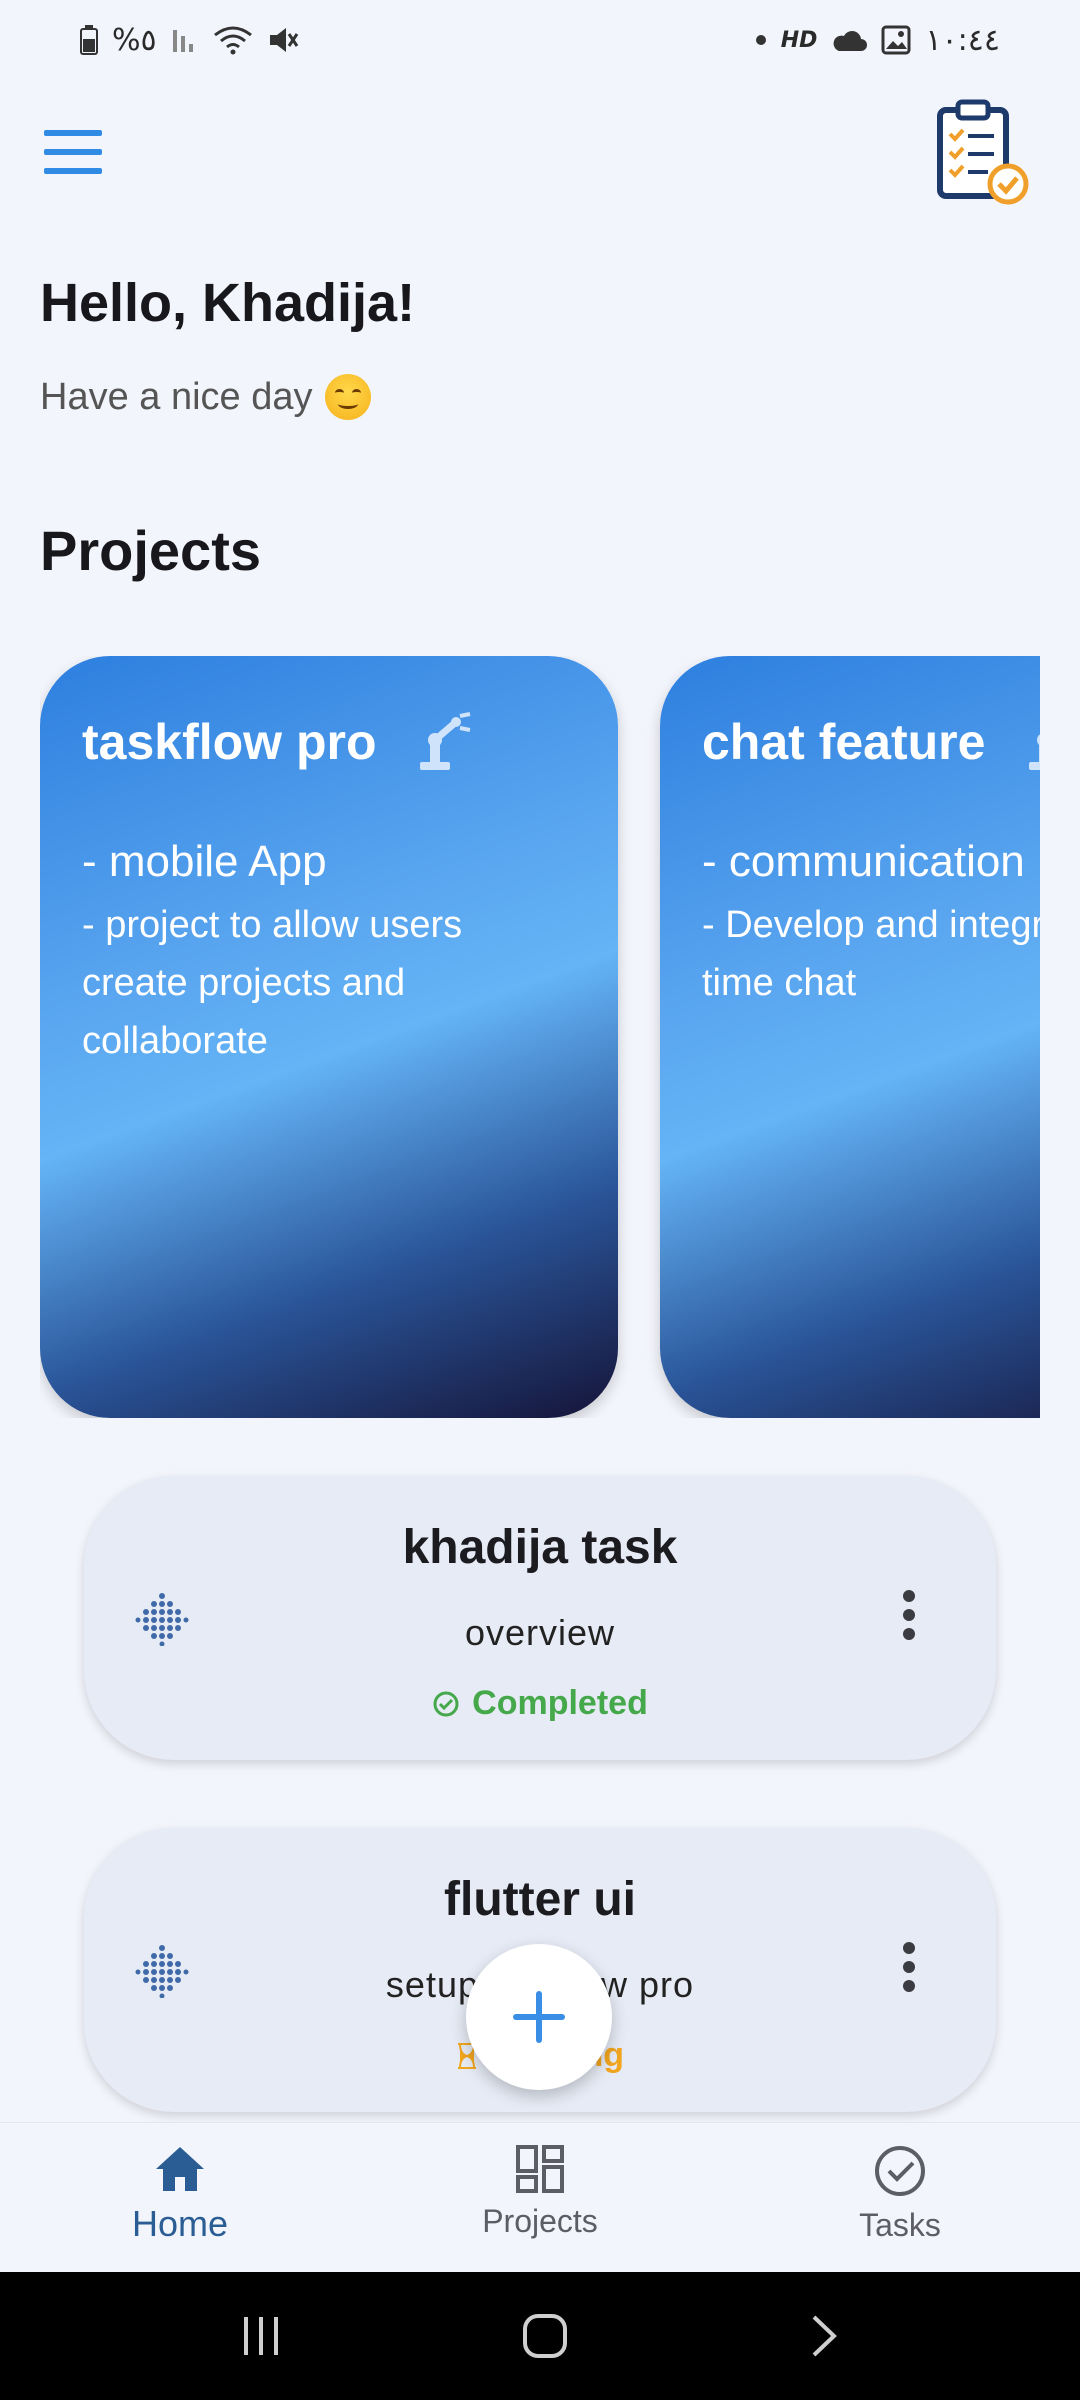  I want to click on project-card-title: taskflow pro, so click(229, 742).